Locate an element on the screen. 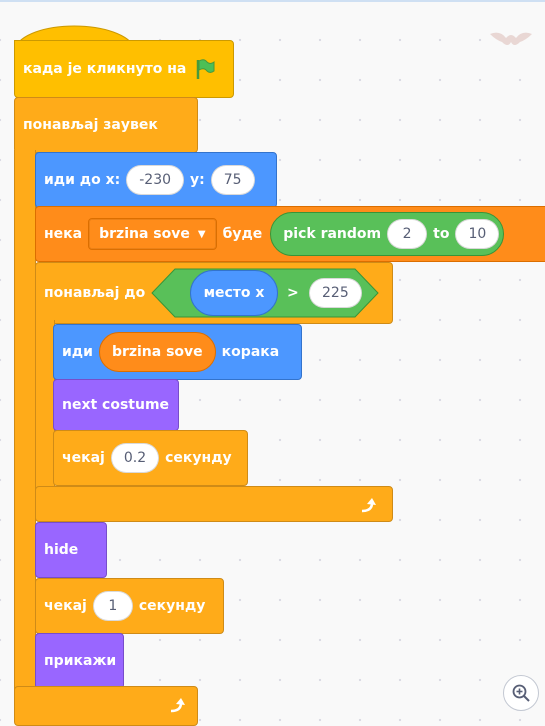  zoom-in-button is located at coordinates (521, 693).